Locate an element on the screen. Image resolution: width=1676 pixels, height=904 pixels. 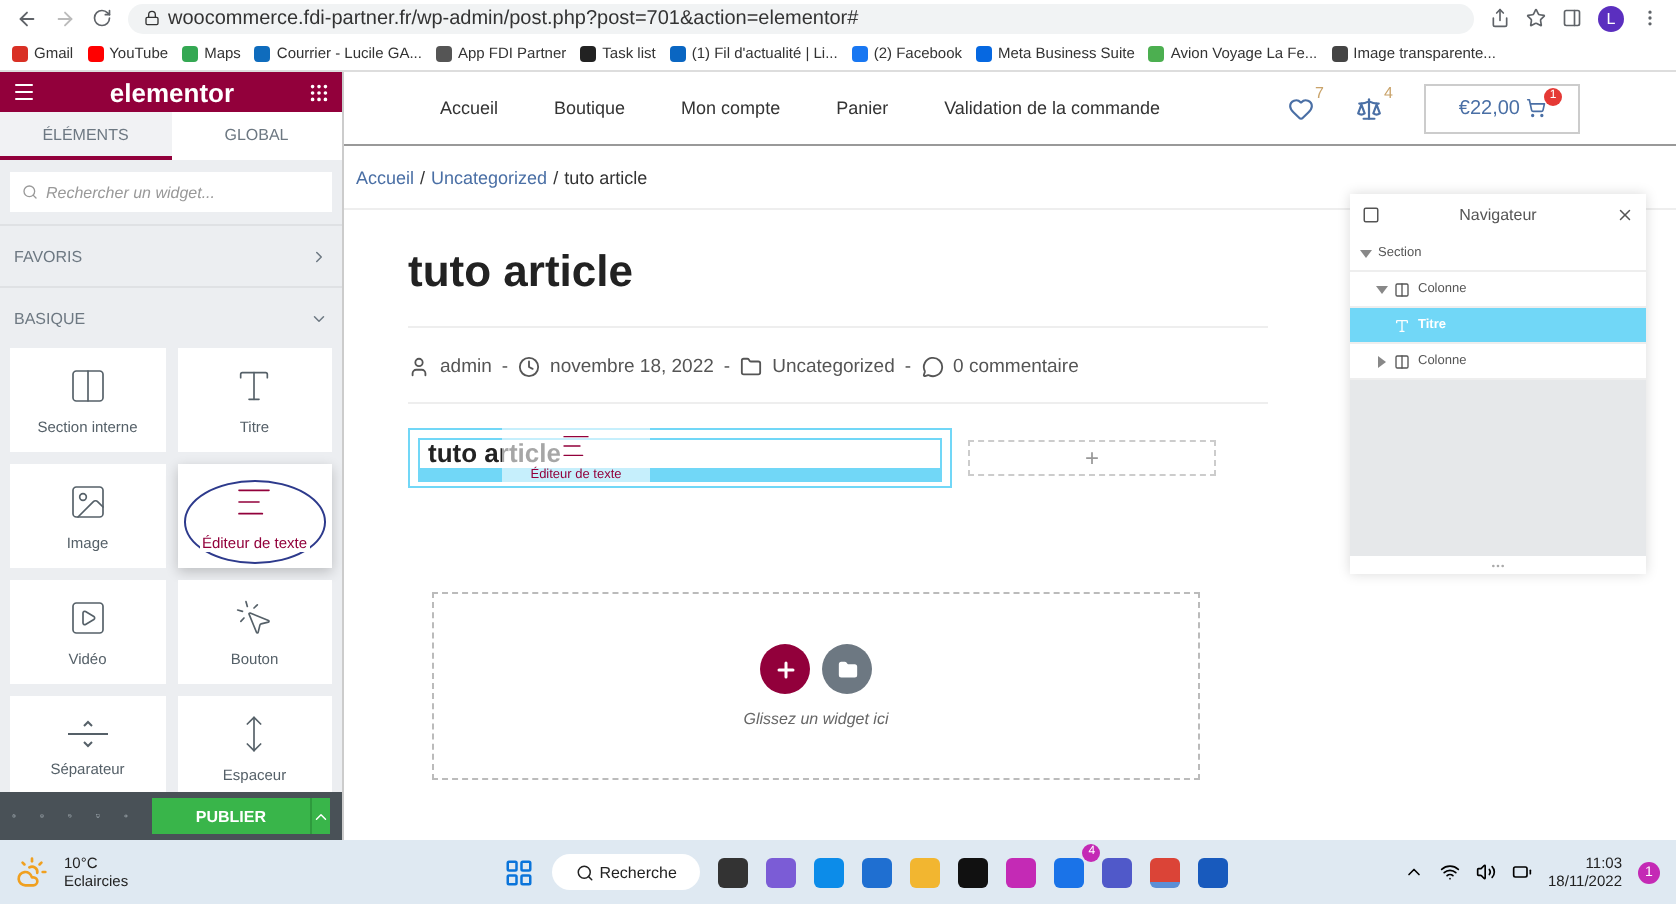
weather-icon is located at coordinates (32, 872).